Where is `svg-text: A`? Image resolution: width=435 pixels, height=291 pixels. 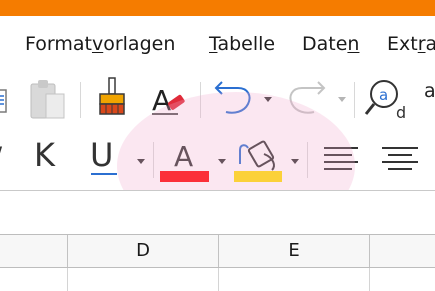 svg-text: A is located at coordinates (161, 100).